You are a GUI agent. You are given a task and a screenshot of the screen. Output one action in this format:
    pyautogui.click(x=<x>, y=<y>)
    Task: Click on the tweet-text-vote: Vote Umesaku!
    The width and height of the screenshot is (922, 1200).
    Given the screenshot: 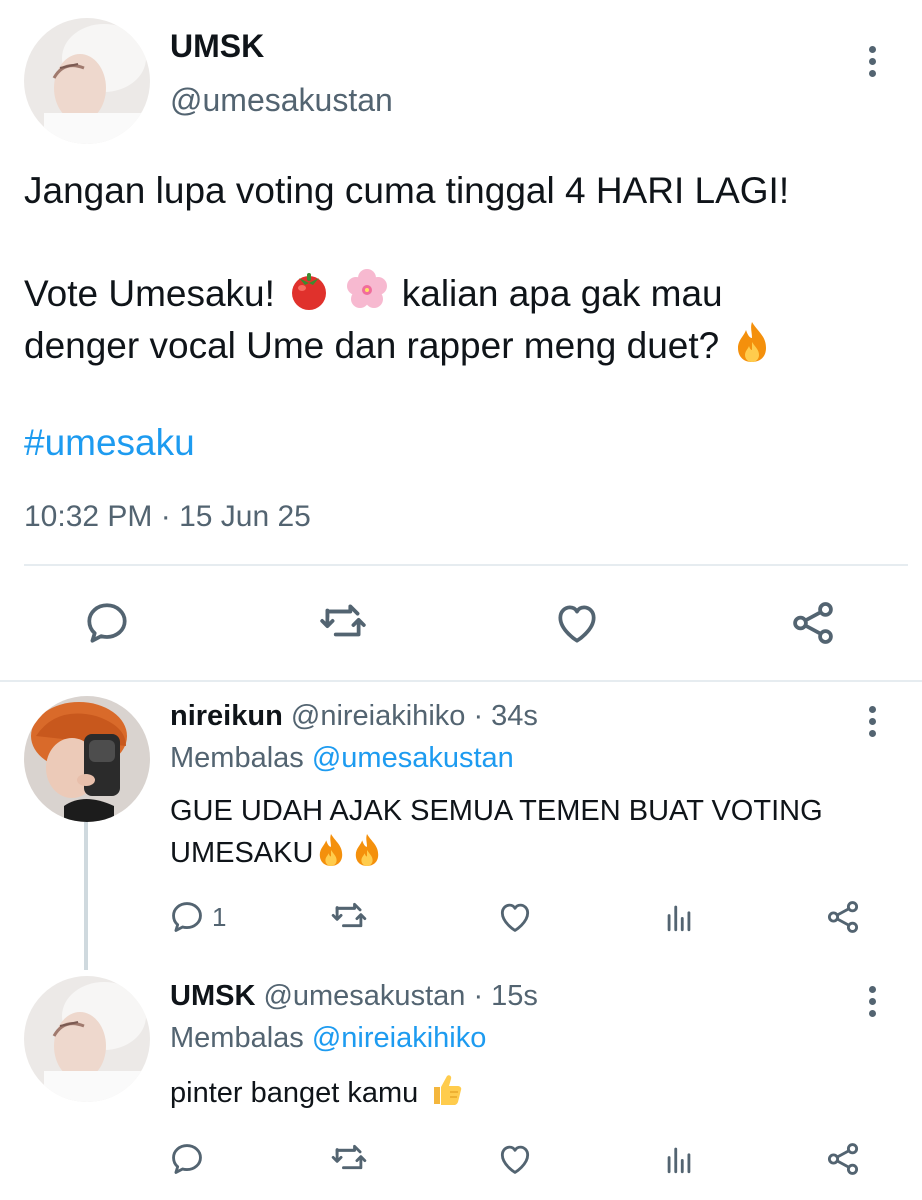 What is the action you would take?
    pyautogui.click(x=149, y=293)
    